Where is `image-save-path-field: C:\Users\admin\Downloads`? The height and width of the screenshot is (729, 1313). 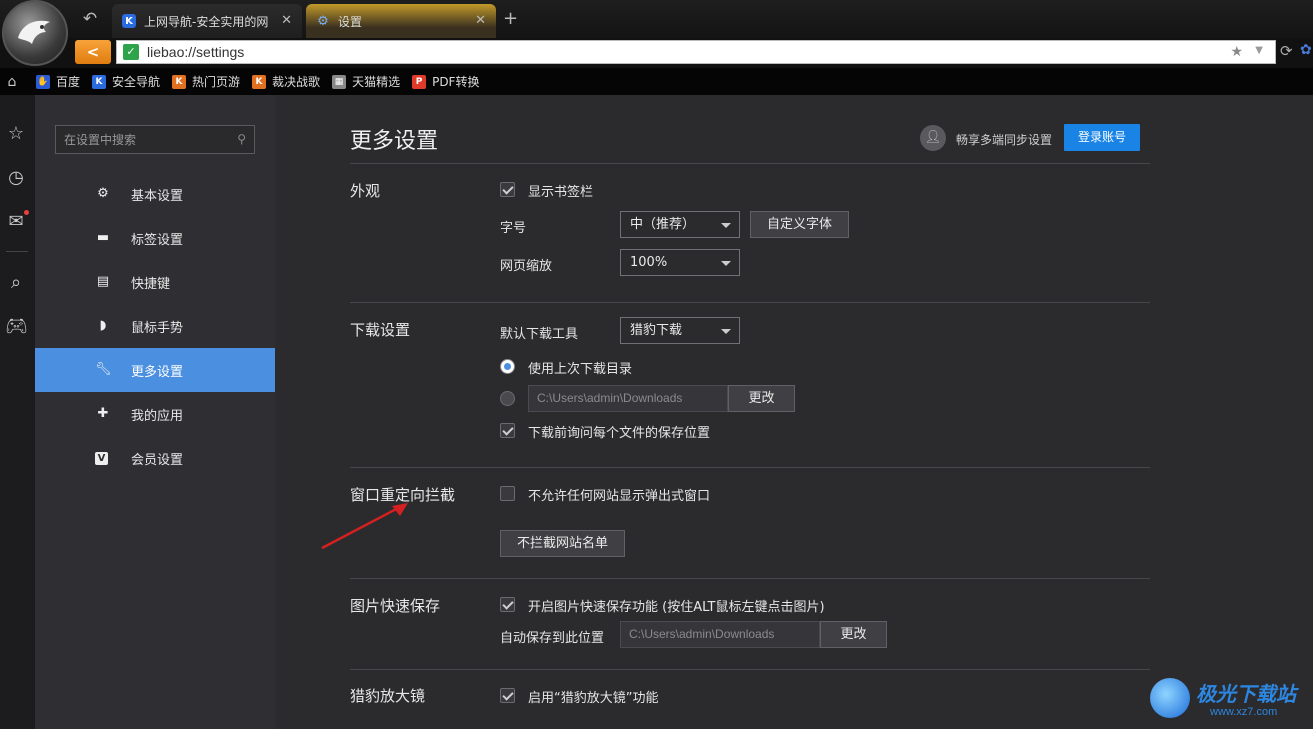
image-save-path-field: C:\Users\admin\Downloads is located at coordinates (720, 634).